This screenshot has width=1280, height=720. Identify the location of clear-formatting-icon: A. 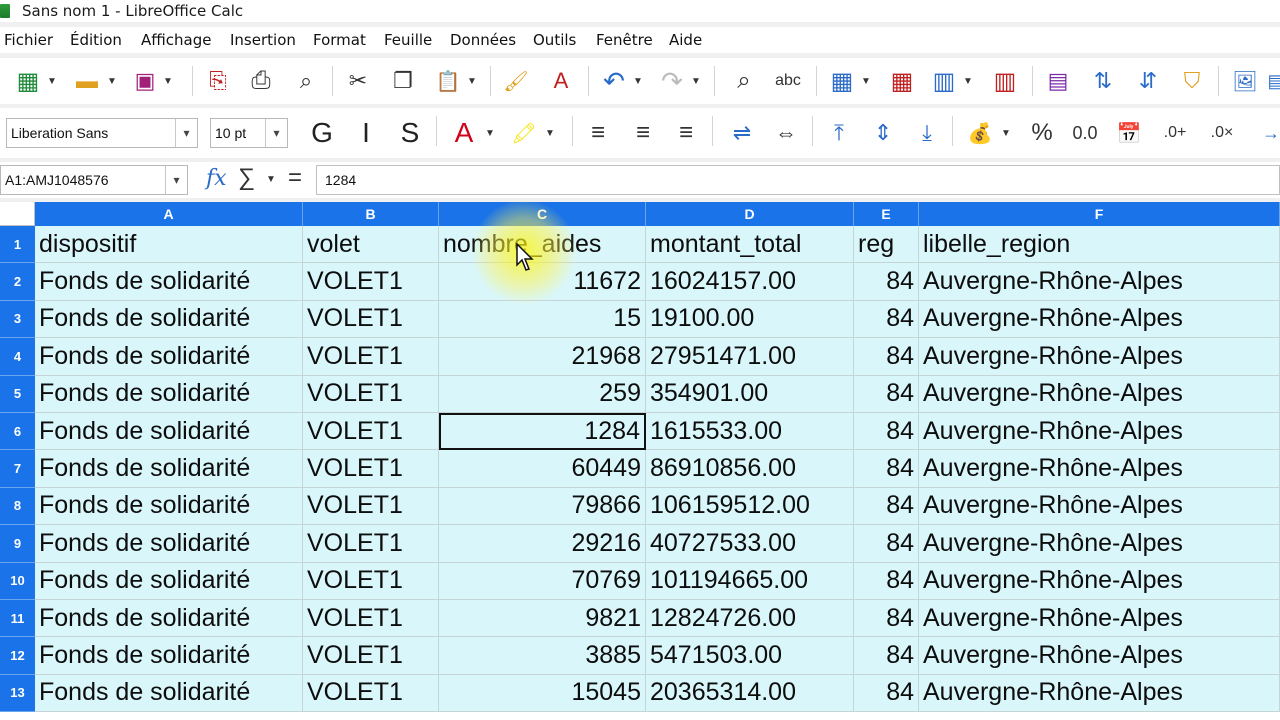
(561, 81).